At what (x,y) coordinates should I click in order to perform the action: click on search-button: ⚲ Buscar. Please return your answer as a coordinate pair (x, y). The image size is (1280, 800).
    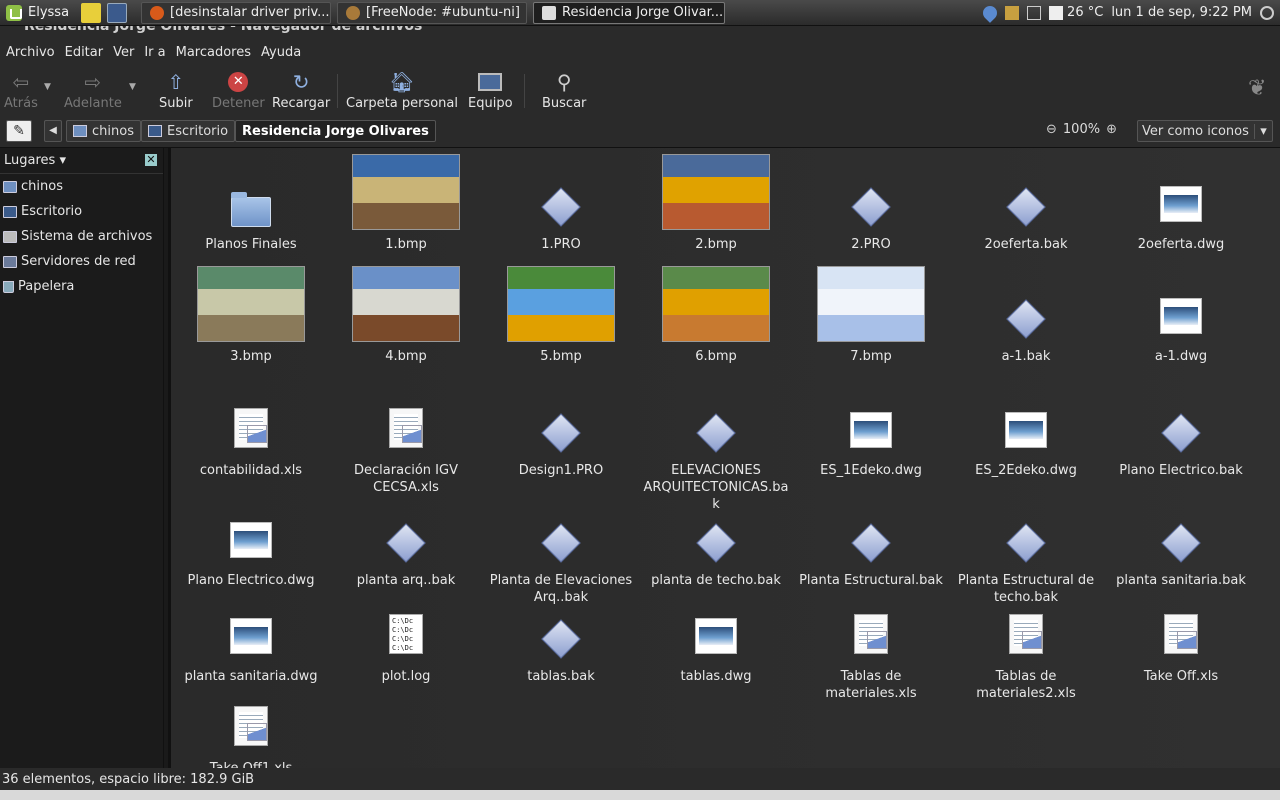
    Looking at the image, I should click on (564, 89).